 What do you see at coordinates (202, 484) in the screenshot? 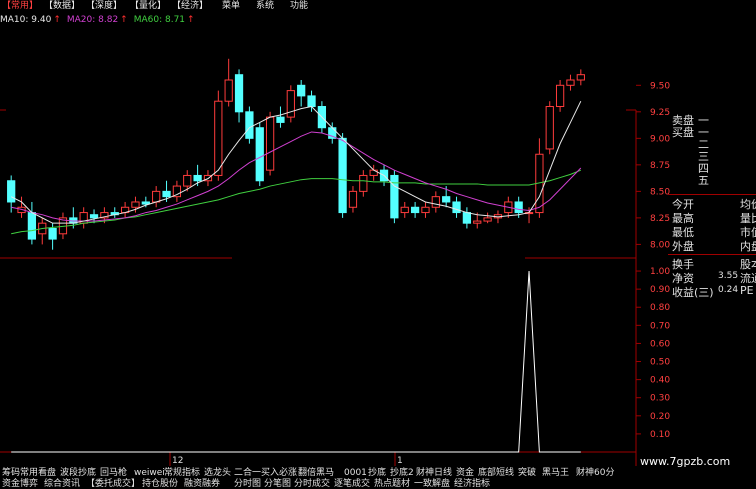
I see `indicator-tab: 融资融券` at bounding box center [202, 484].